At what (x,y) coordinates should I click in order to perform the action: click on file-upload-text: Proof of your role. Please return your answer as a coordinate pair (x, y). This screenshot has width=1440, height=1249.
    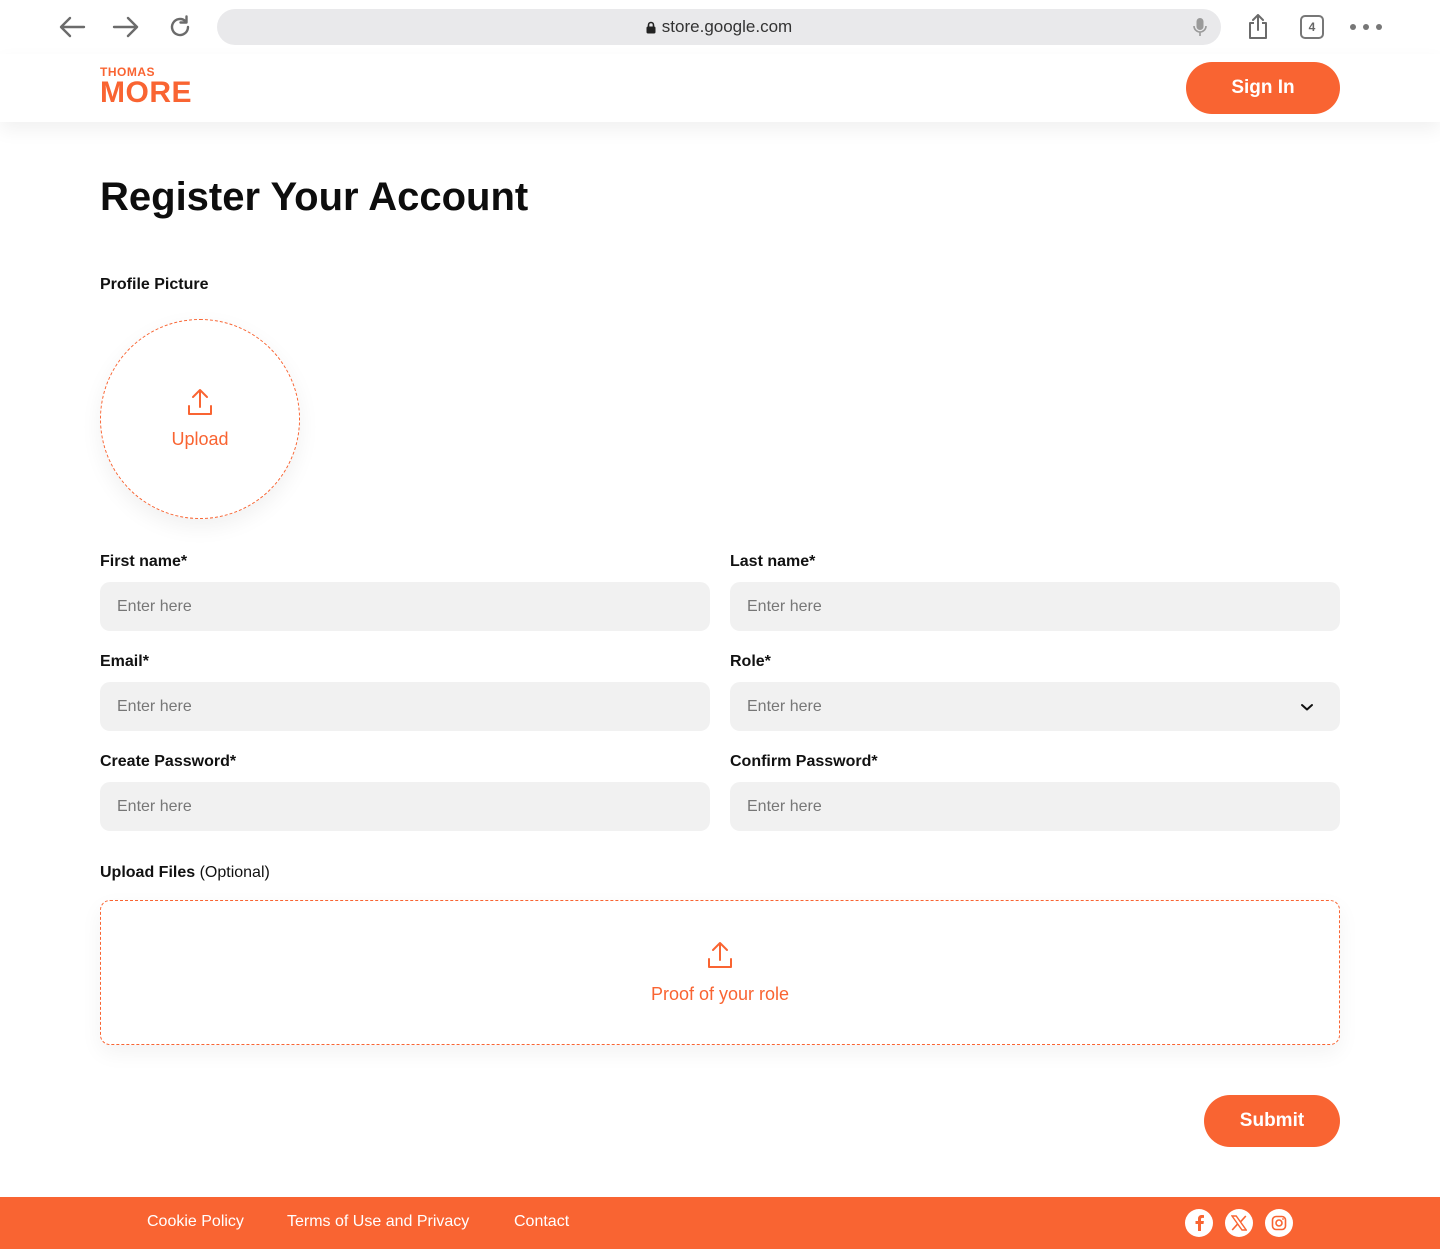
    Looking at the image, I should click on (720, 993).